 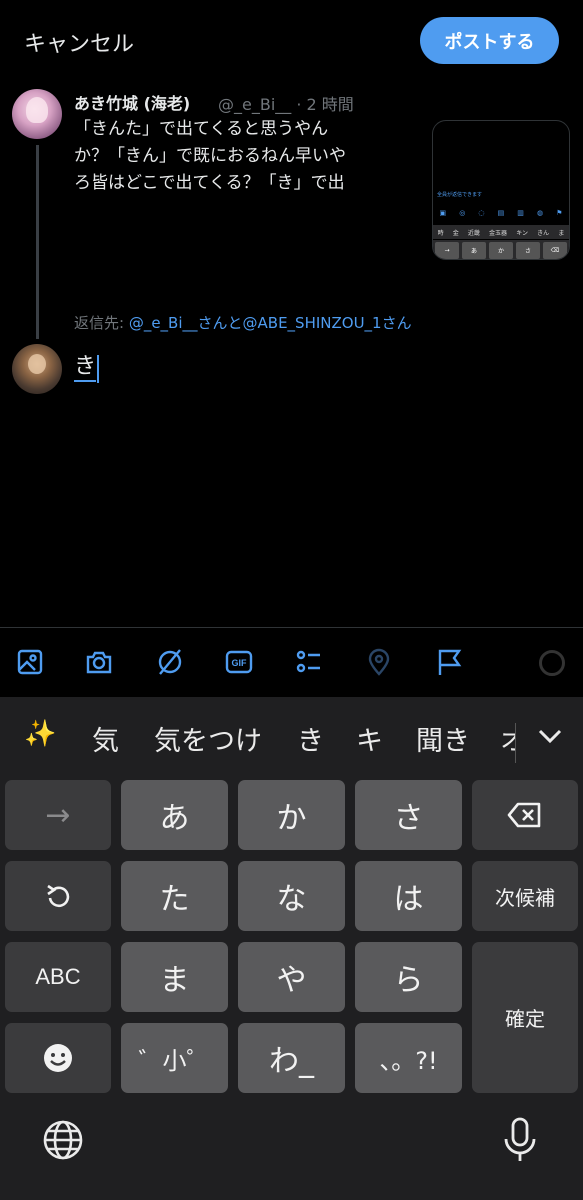 I want to click on thumb-key: →, so click(x=447, y=250).